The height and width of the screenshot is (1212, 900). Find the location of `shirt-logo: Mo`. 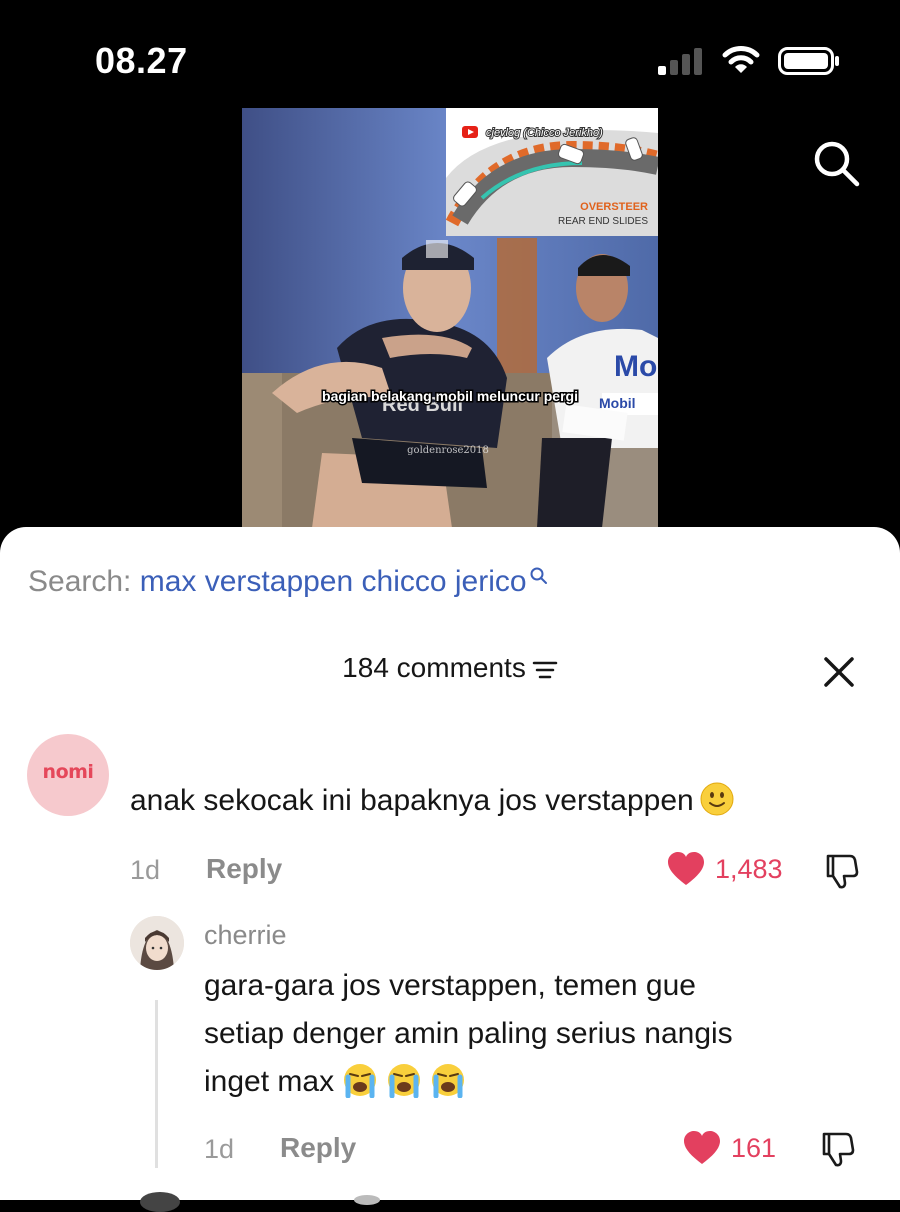

shirt-logo: Mo is located at coordinates (635, 366).